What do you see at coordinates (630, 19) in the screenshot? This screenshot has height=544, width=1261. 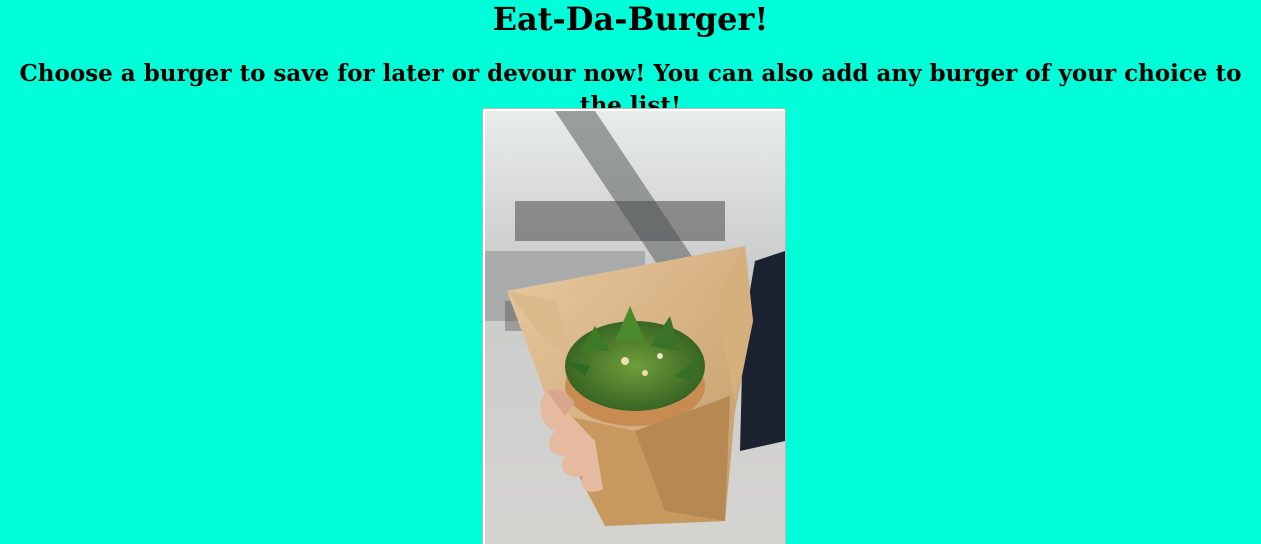 I see `page-title: Eat-Da-Burger!` at bounding box center [630, 19].